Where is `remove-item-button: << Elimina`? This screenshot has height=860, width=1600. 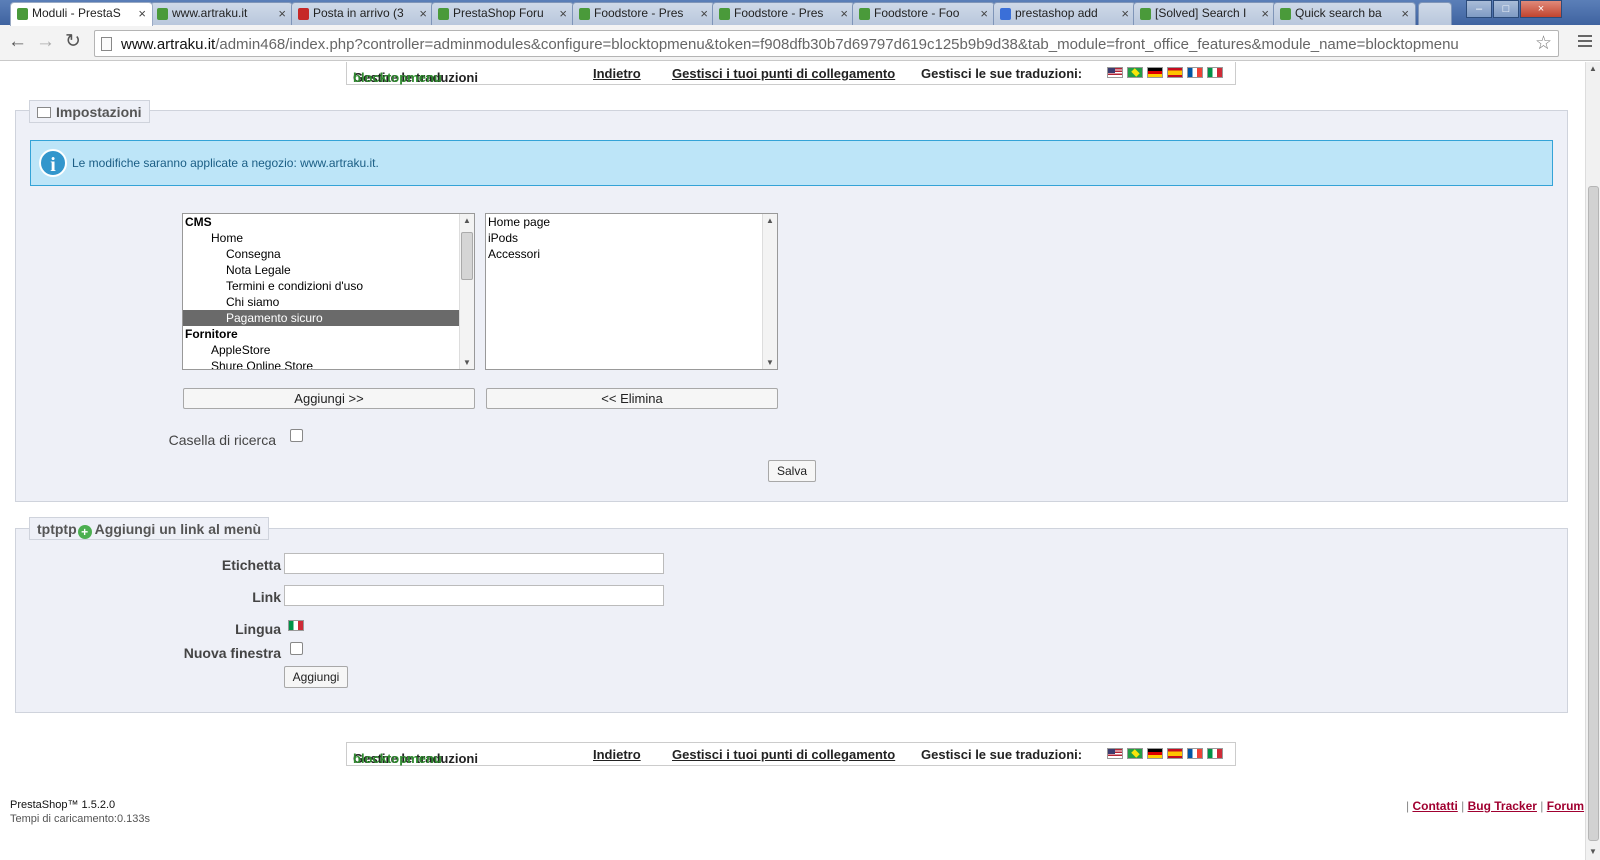
remove-item-button: << Elimina is located at coordinates (632, 398).